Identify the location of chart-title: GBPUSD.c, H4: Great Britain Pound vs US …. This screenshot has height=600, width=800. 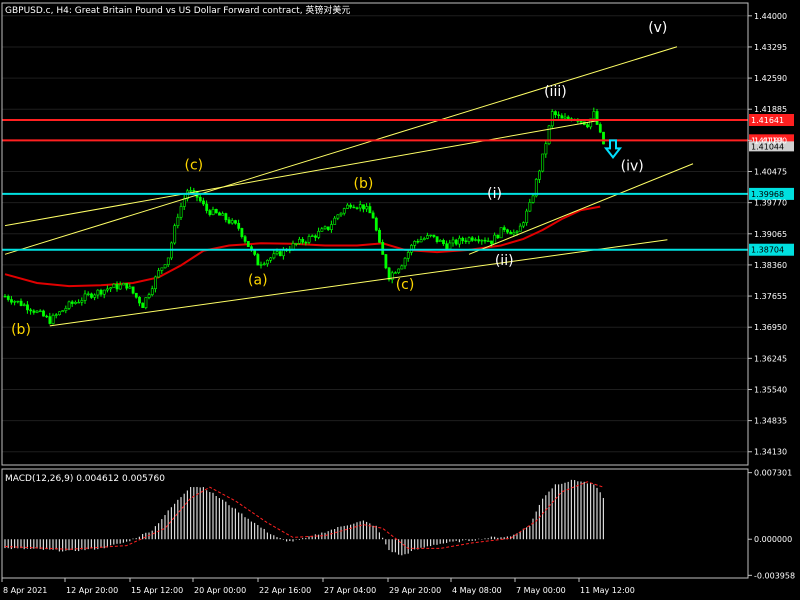
(177, 10).